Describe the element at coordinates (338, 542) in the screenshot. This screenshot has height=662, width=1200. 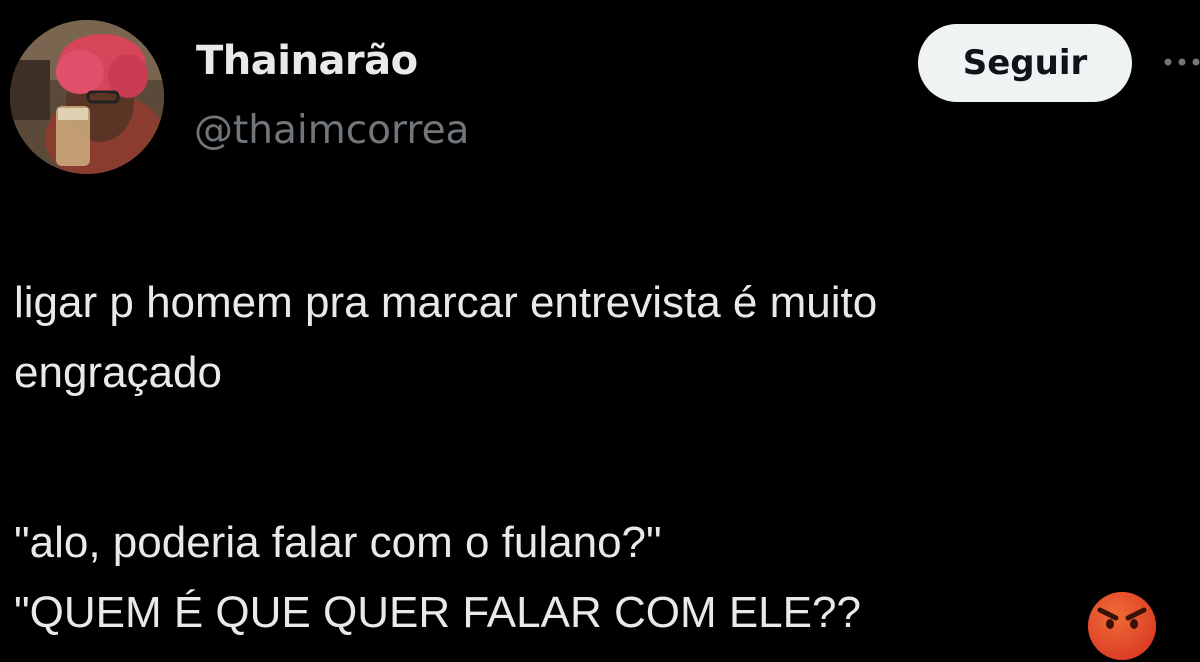
I see `tweet-text-line: "alo, poderia falar com o fulano?"` at that location.